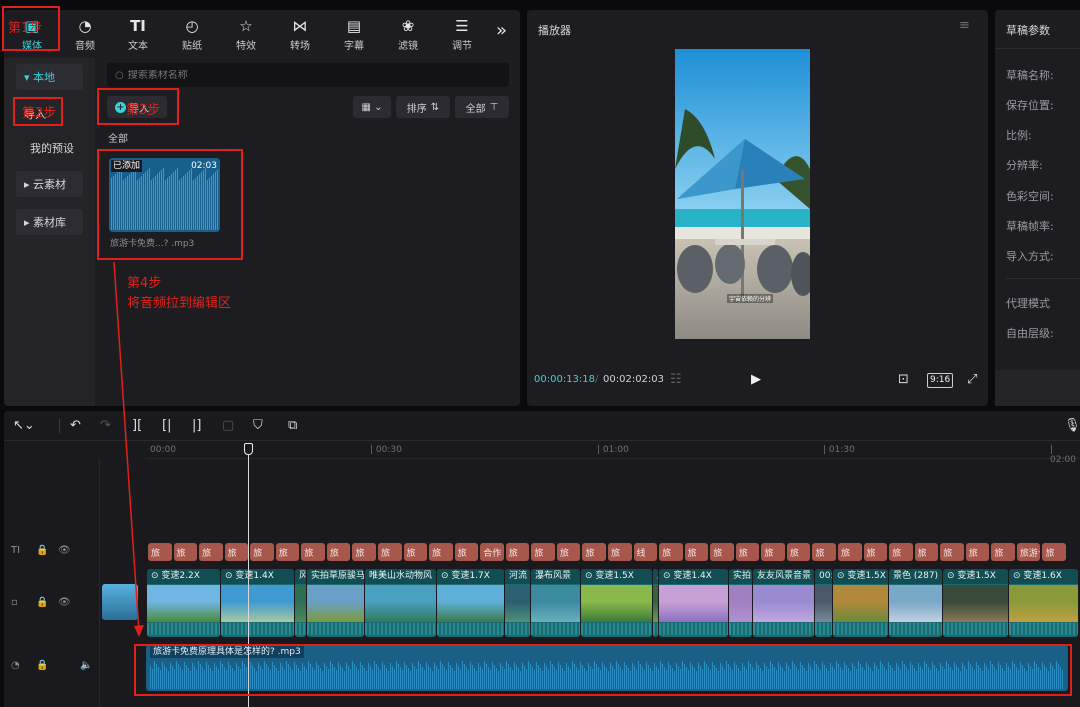  I want to click on video-clip: ⊙ 变速1.7X, so click(470, 603).